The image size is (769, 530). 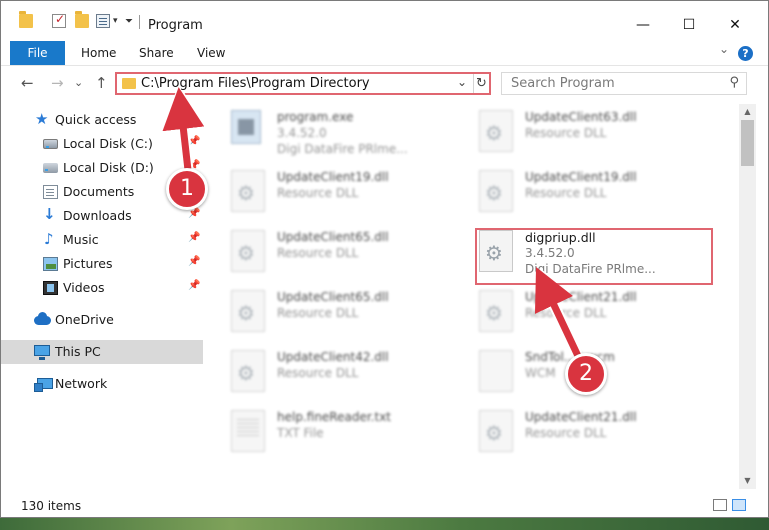 I want to click on file-item: help.fineReader.txt TXT File, so click(x=325, y=433).